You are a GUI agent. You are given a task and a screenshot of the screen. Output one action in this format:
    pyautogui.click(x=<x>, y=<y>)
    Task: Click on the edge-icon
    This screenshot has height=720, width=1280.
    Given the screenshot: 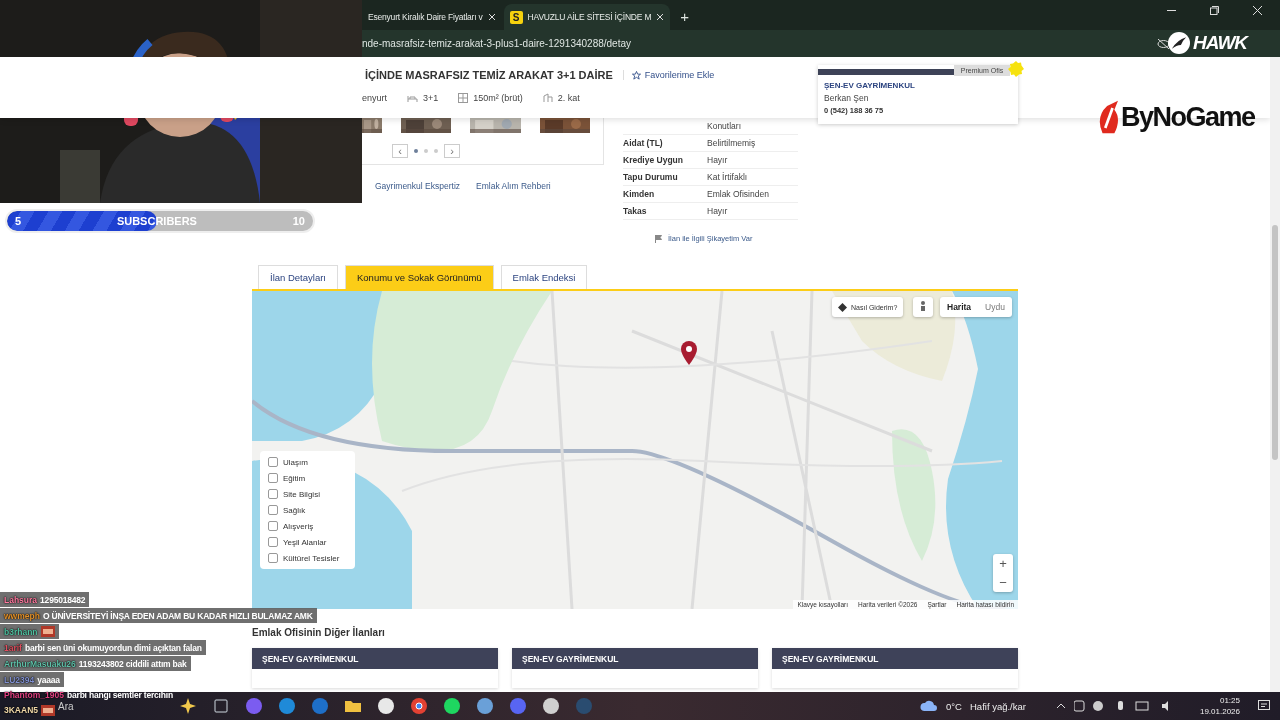 What is the action you would take?
    pyautogui.click(x=287, y=706)
    